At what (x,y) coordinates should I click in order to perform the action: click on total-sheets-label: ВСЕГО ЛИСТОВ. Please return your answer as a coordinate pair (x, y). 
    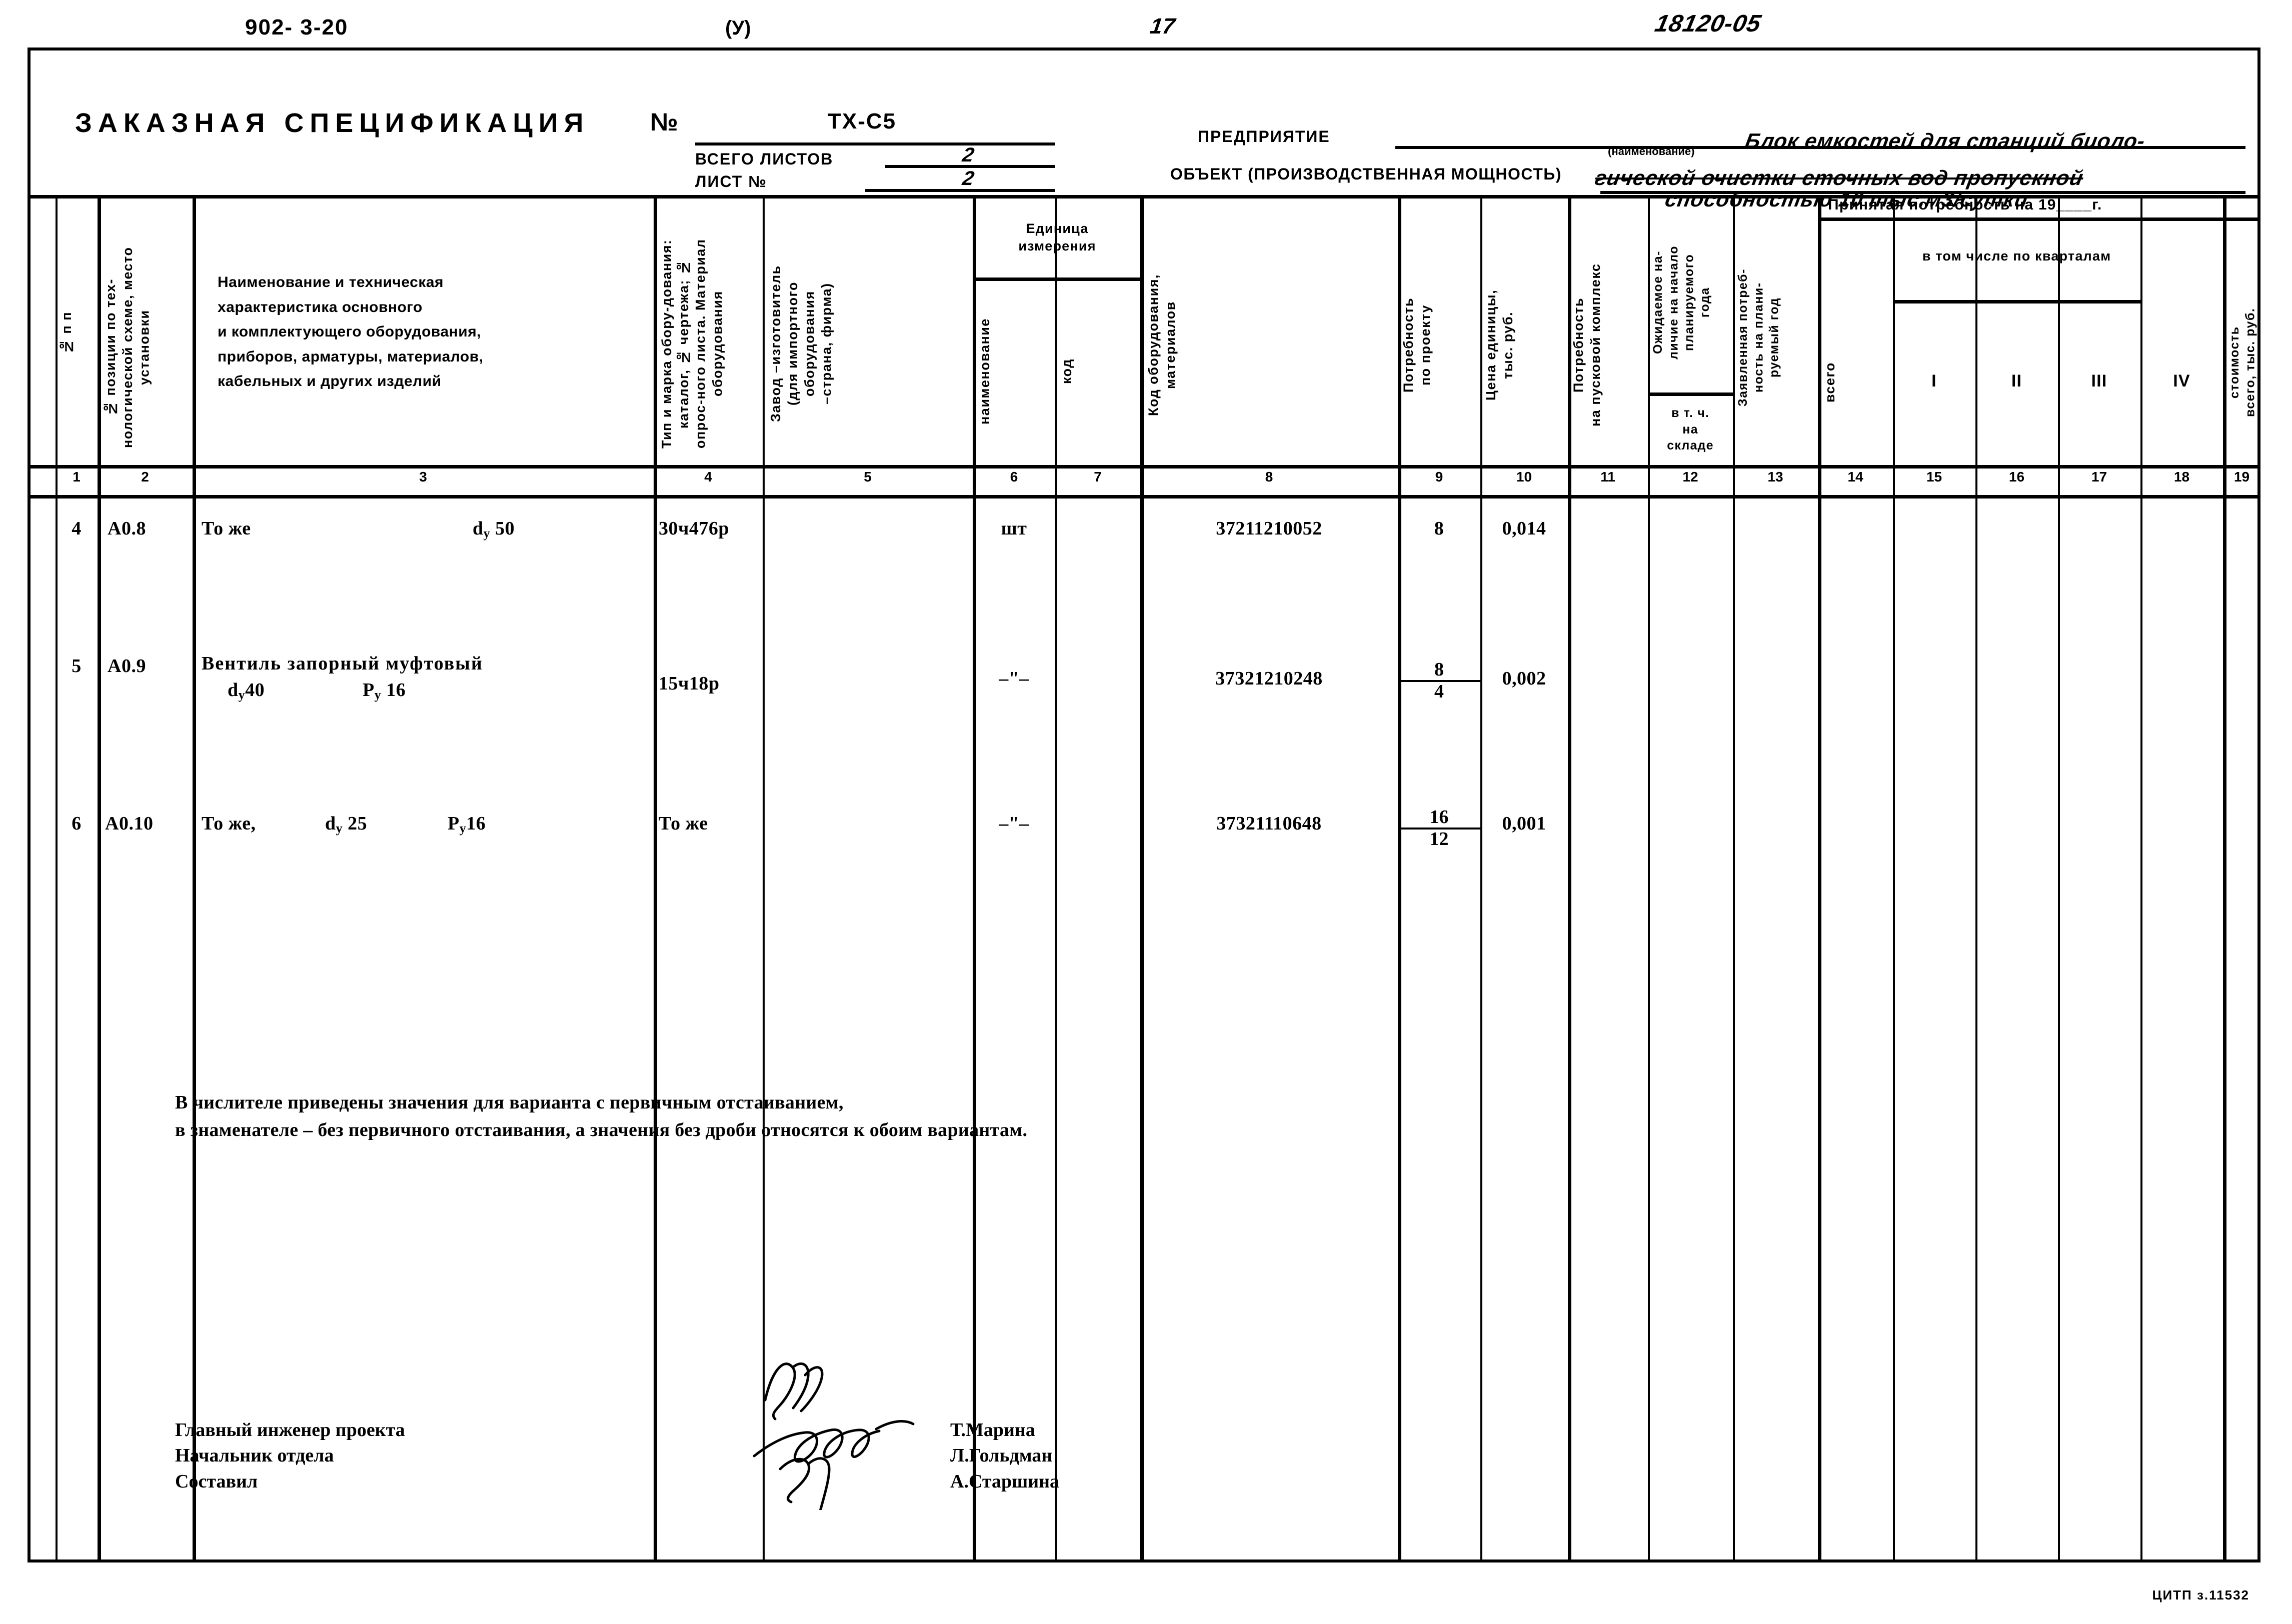
    Looking at the image, I should click on (764, 159).